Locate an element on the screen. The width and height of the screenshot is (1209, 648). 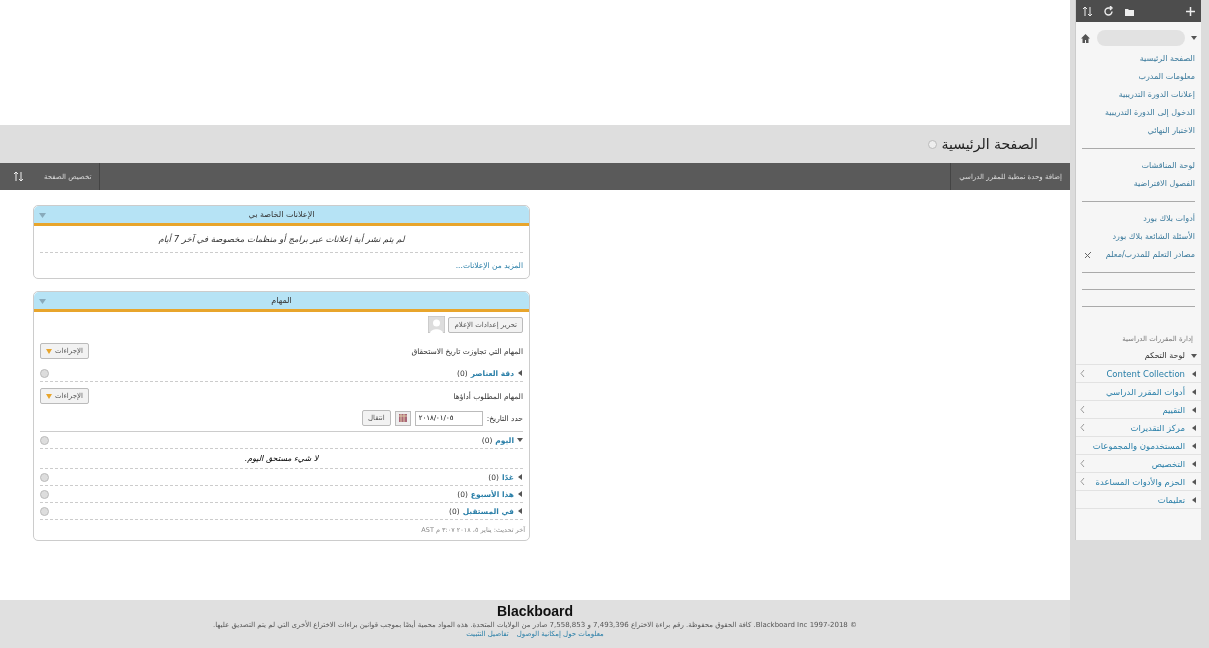
management-link: التقييم is located at coordinates (1173, 409).